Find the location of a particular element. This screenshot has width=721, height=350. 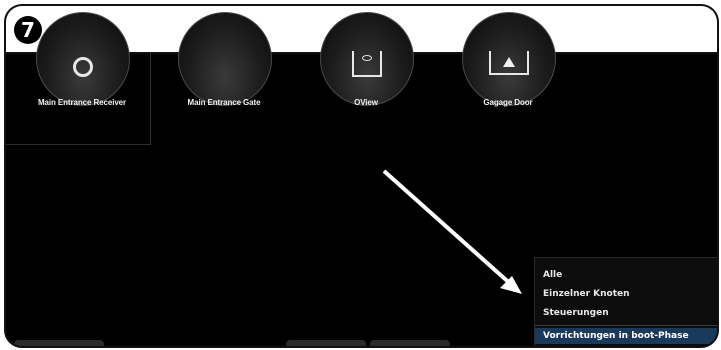

menu-item-steuerungen: Steuerungen is located at coordinates (576, 313).